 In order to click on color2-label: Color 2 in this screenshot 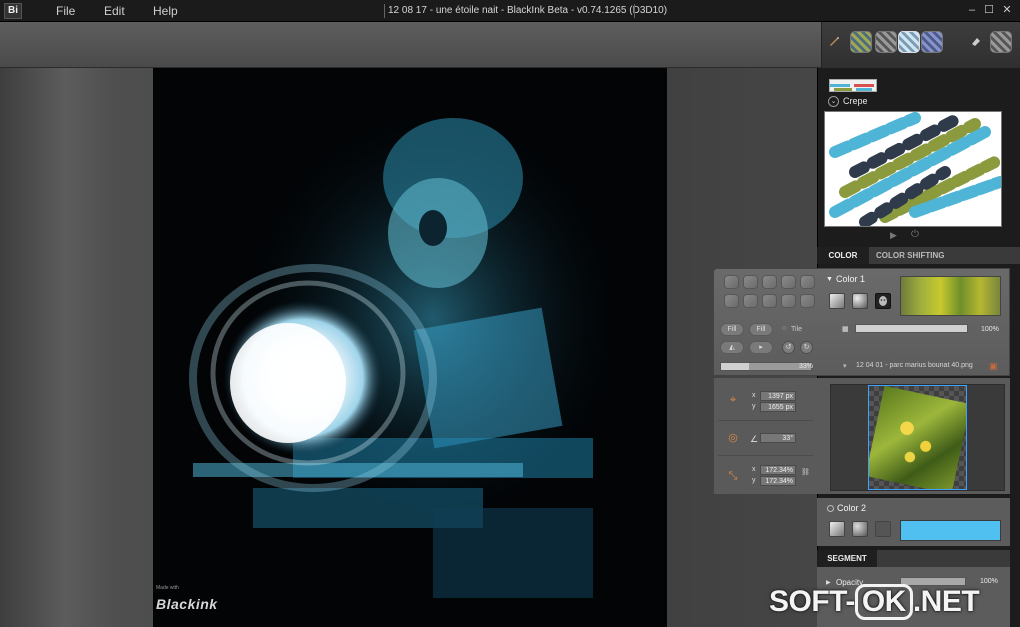, I will do `click(852, 508)`.